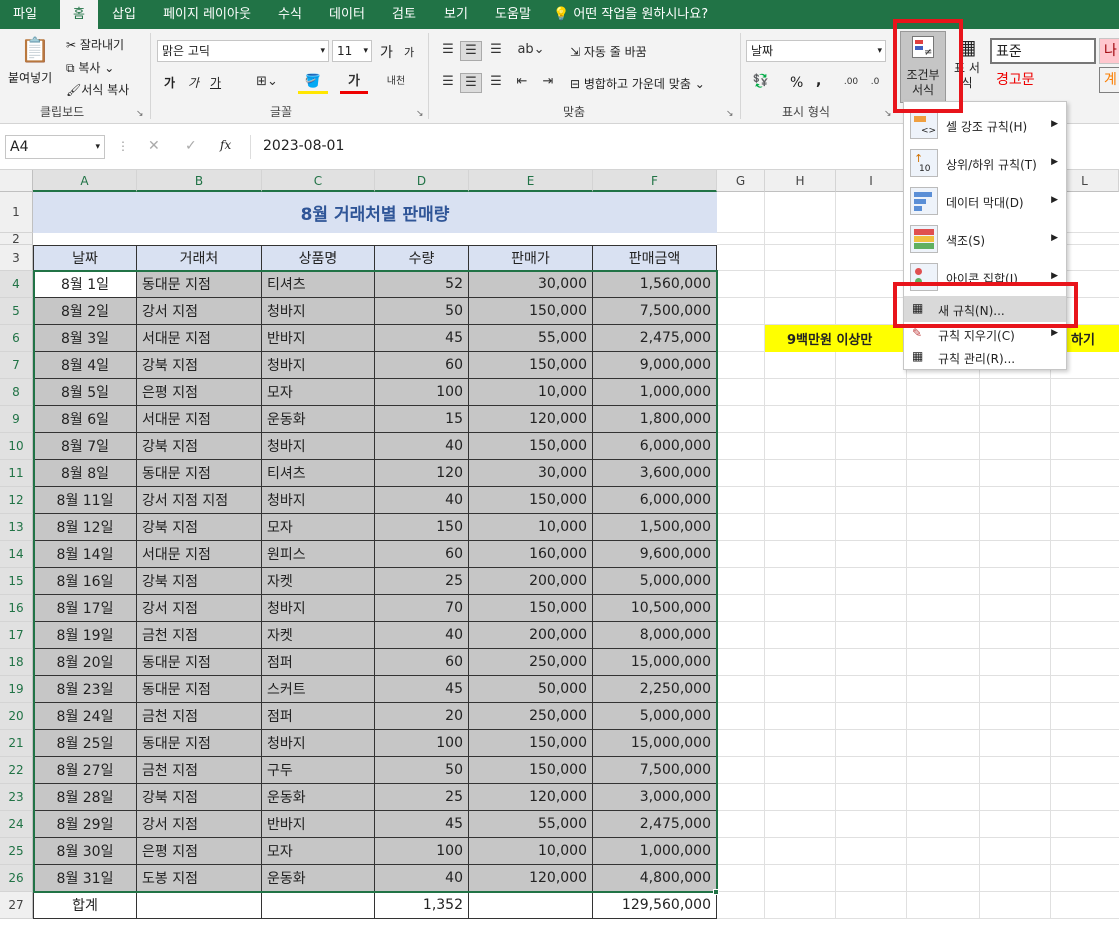 The width and height of the screenshot is (1119, 926). Describe the element at coordinates (448, 50) in the screenshot. I see `align-top-icon: ☰` at that location.